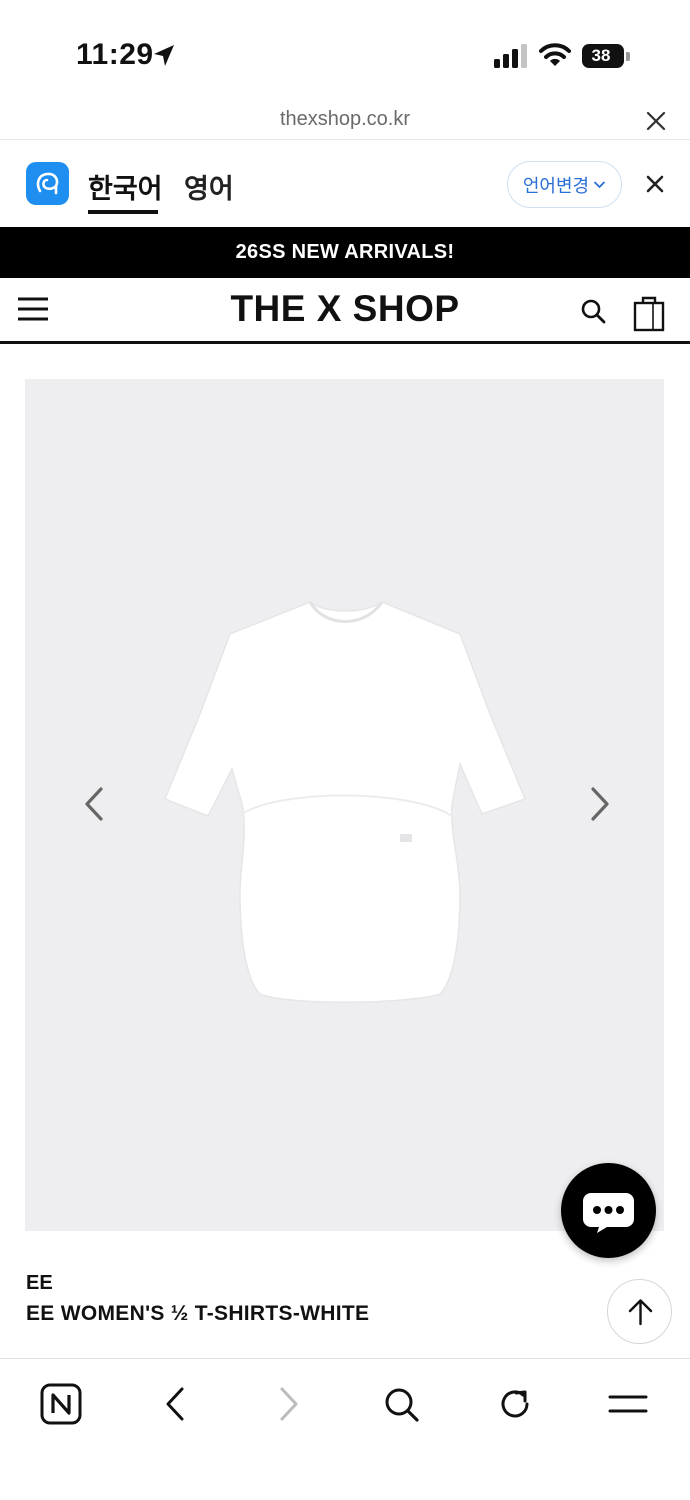 The image size is (690, 1500). I want to click on url-bar: thexshop.co.kr, so click(345, 120).